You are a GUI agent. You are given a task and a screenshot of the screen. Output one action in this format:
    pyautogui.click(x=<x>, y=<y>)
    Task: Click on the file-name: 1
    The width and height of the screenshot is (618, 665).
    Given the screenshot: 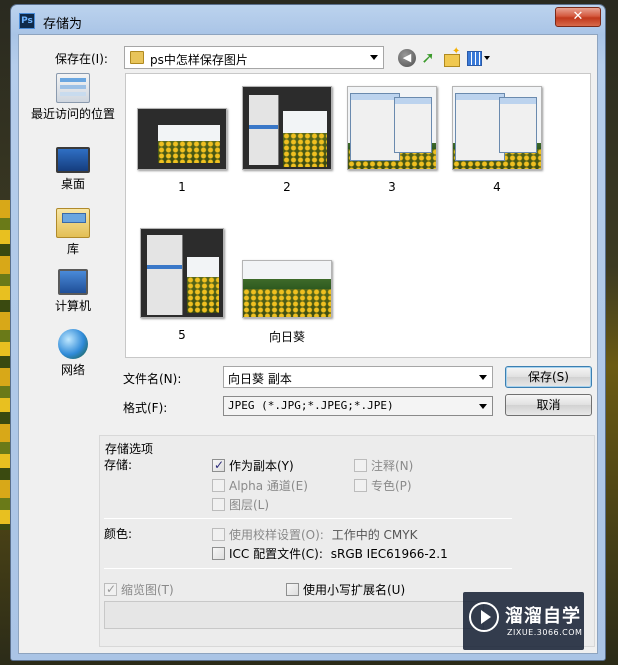 What is the action you would take?
    pyautogui.click(x=182, y=187)
    